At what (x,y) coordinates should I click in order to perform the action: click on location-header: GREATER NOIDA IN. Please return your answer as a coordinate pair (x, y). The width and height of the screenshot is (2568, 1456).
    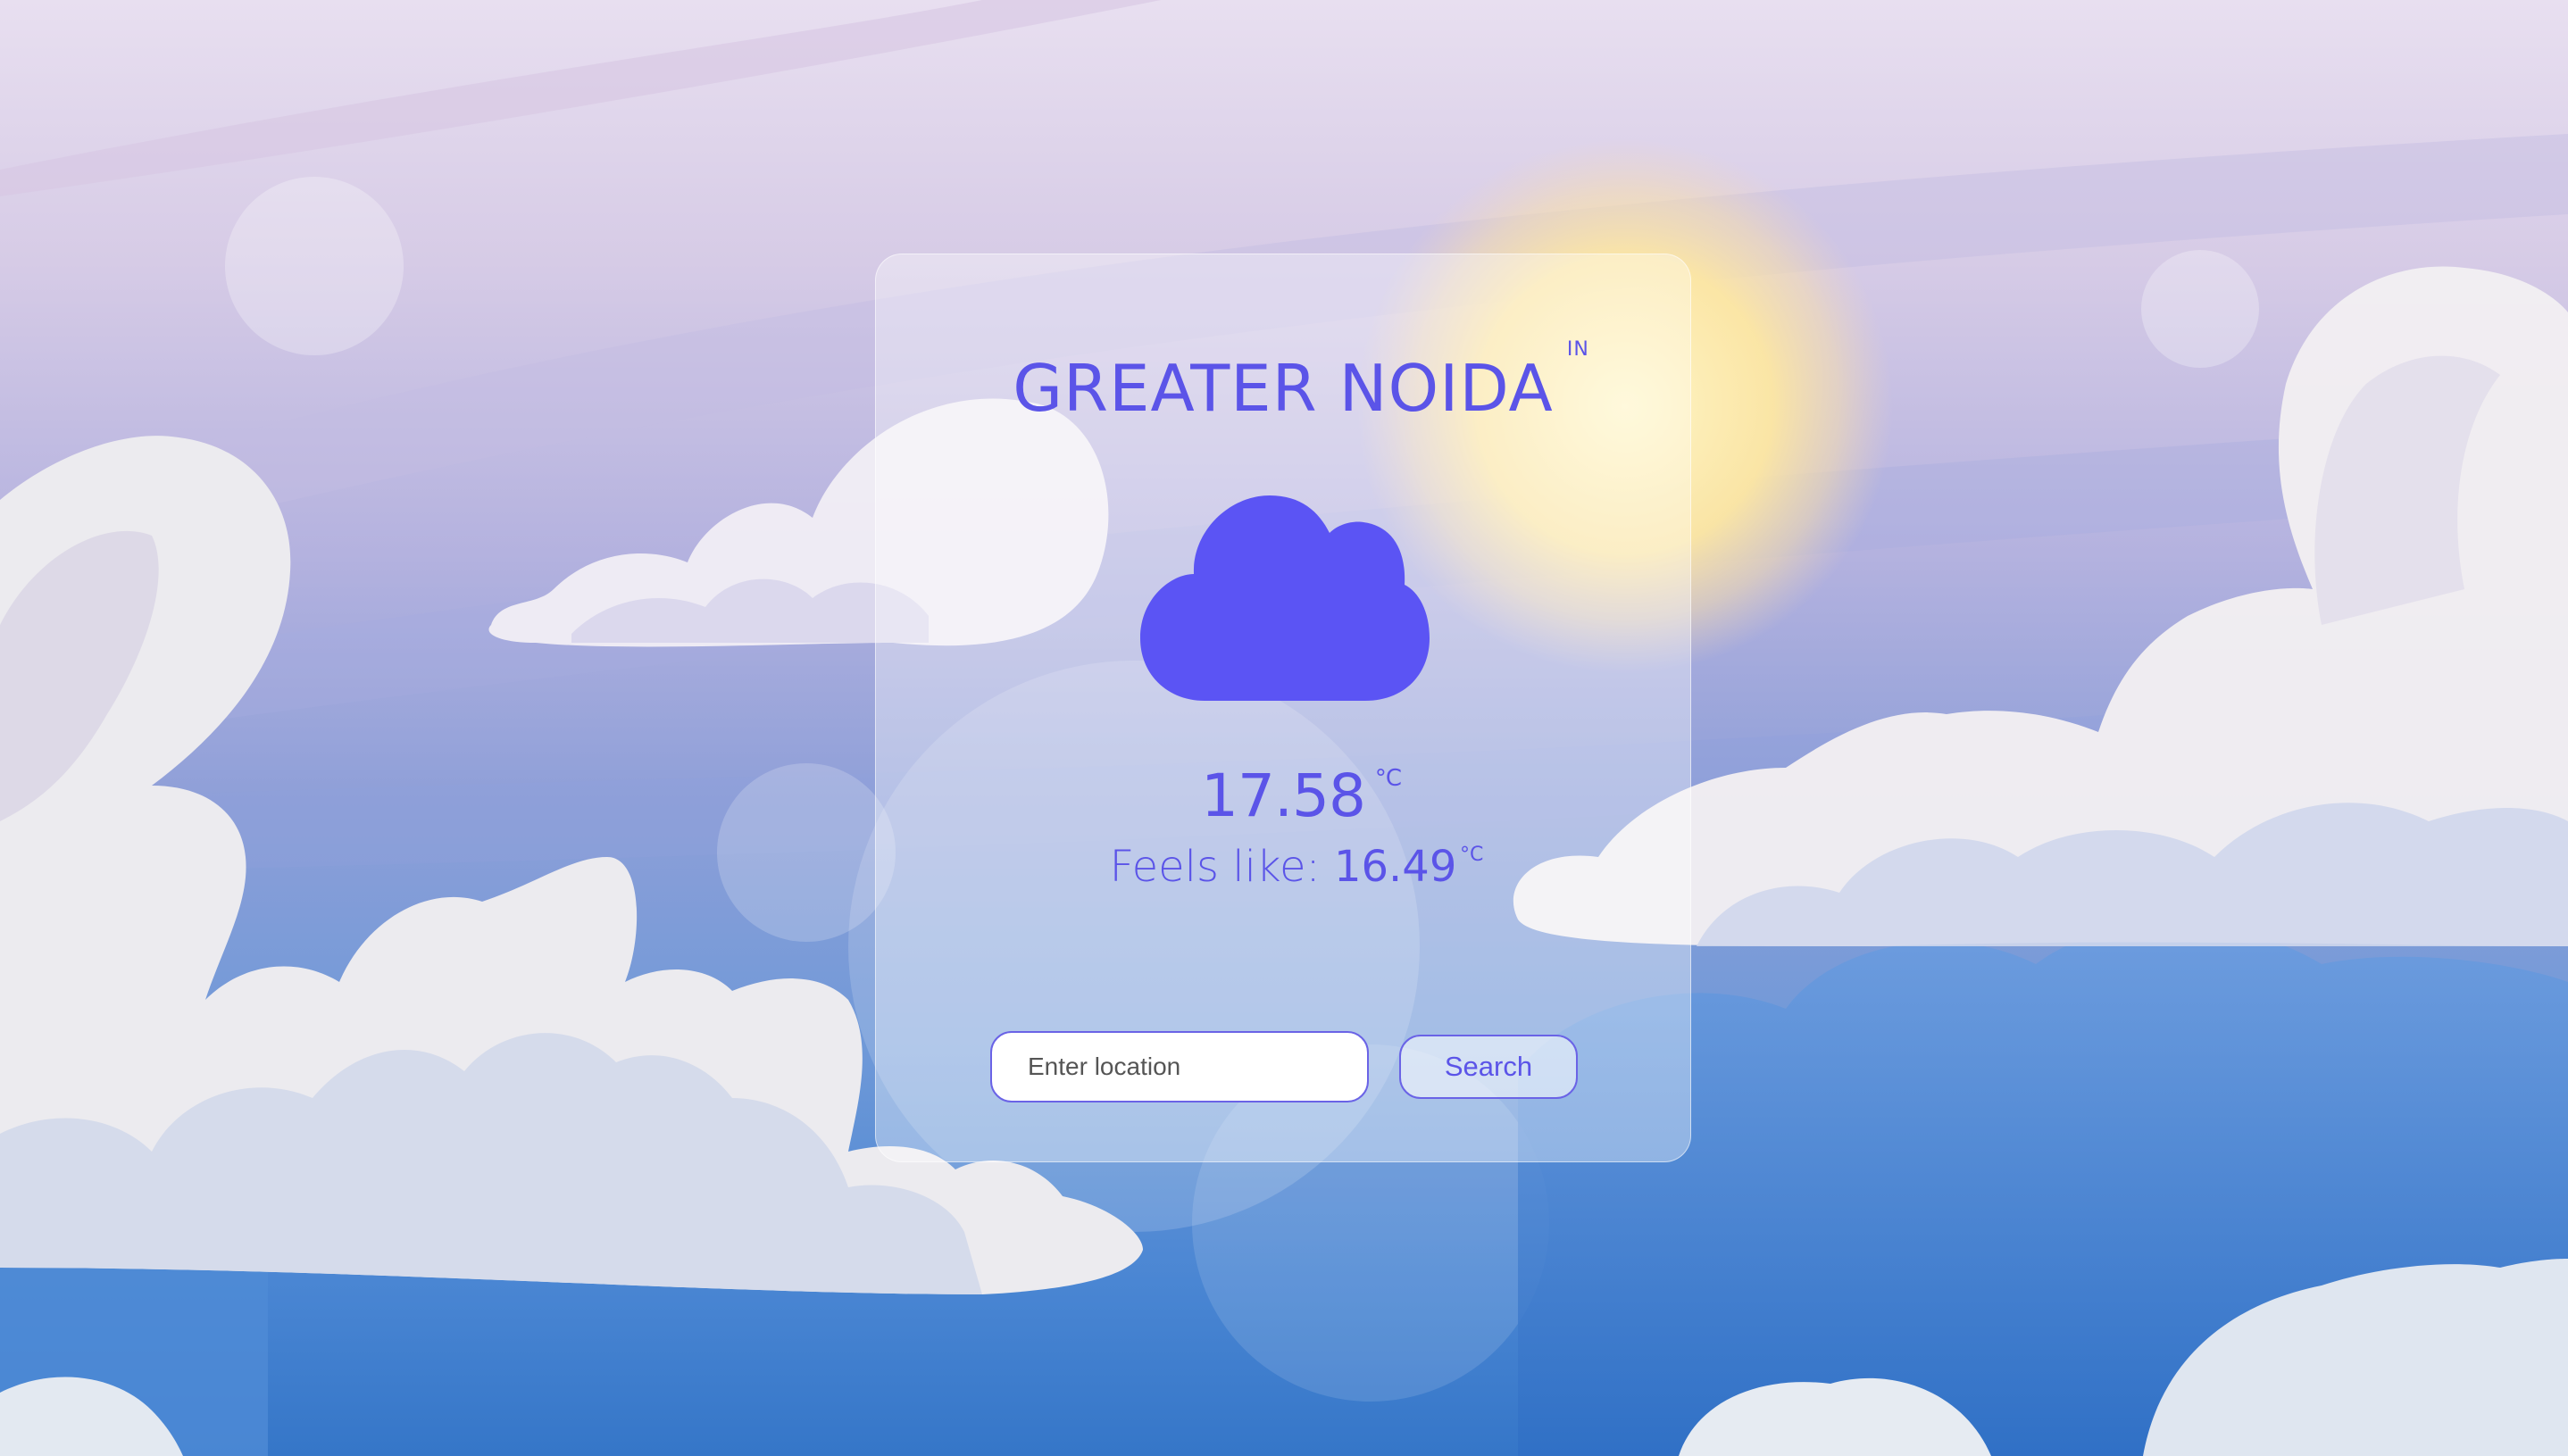
    Looking at the image, I should click on (1283, 382).